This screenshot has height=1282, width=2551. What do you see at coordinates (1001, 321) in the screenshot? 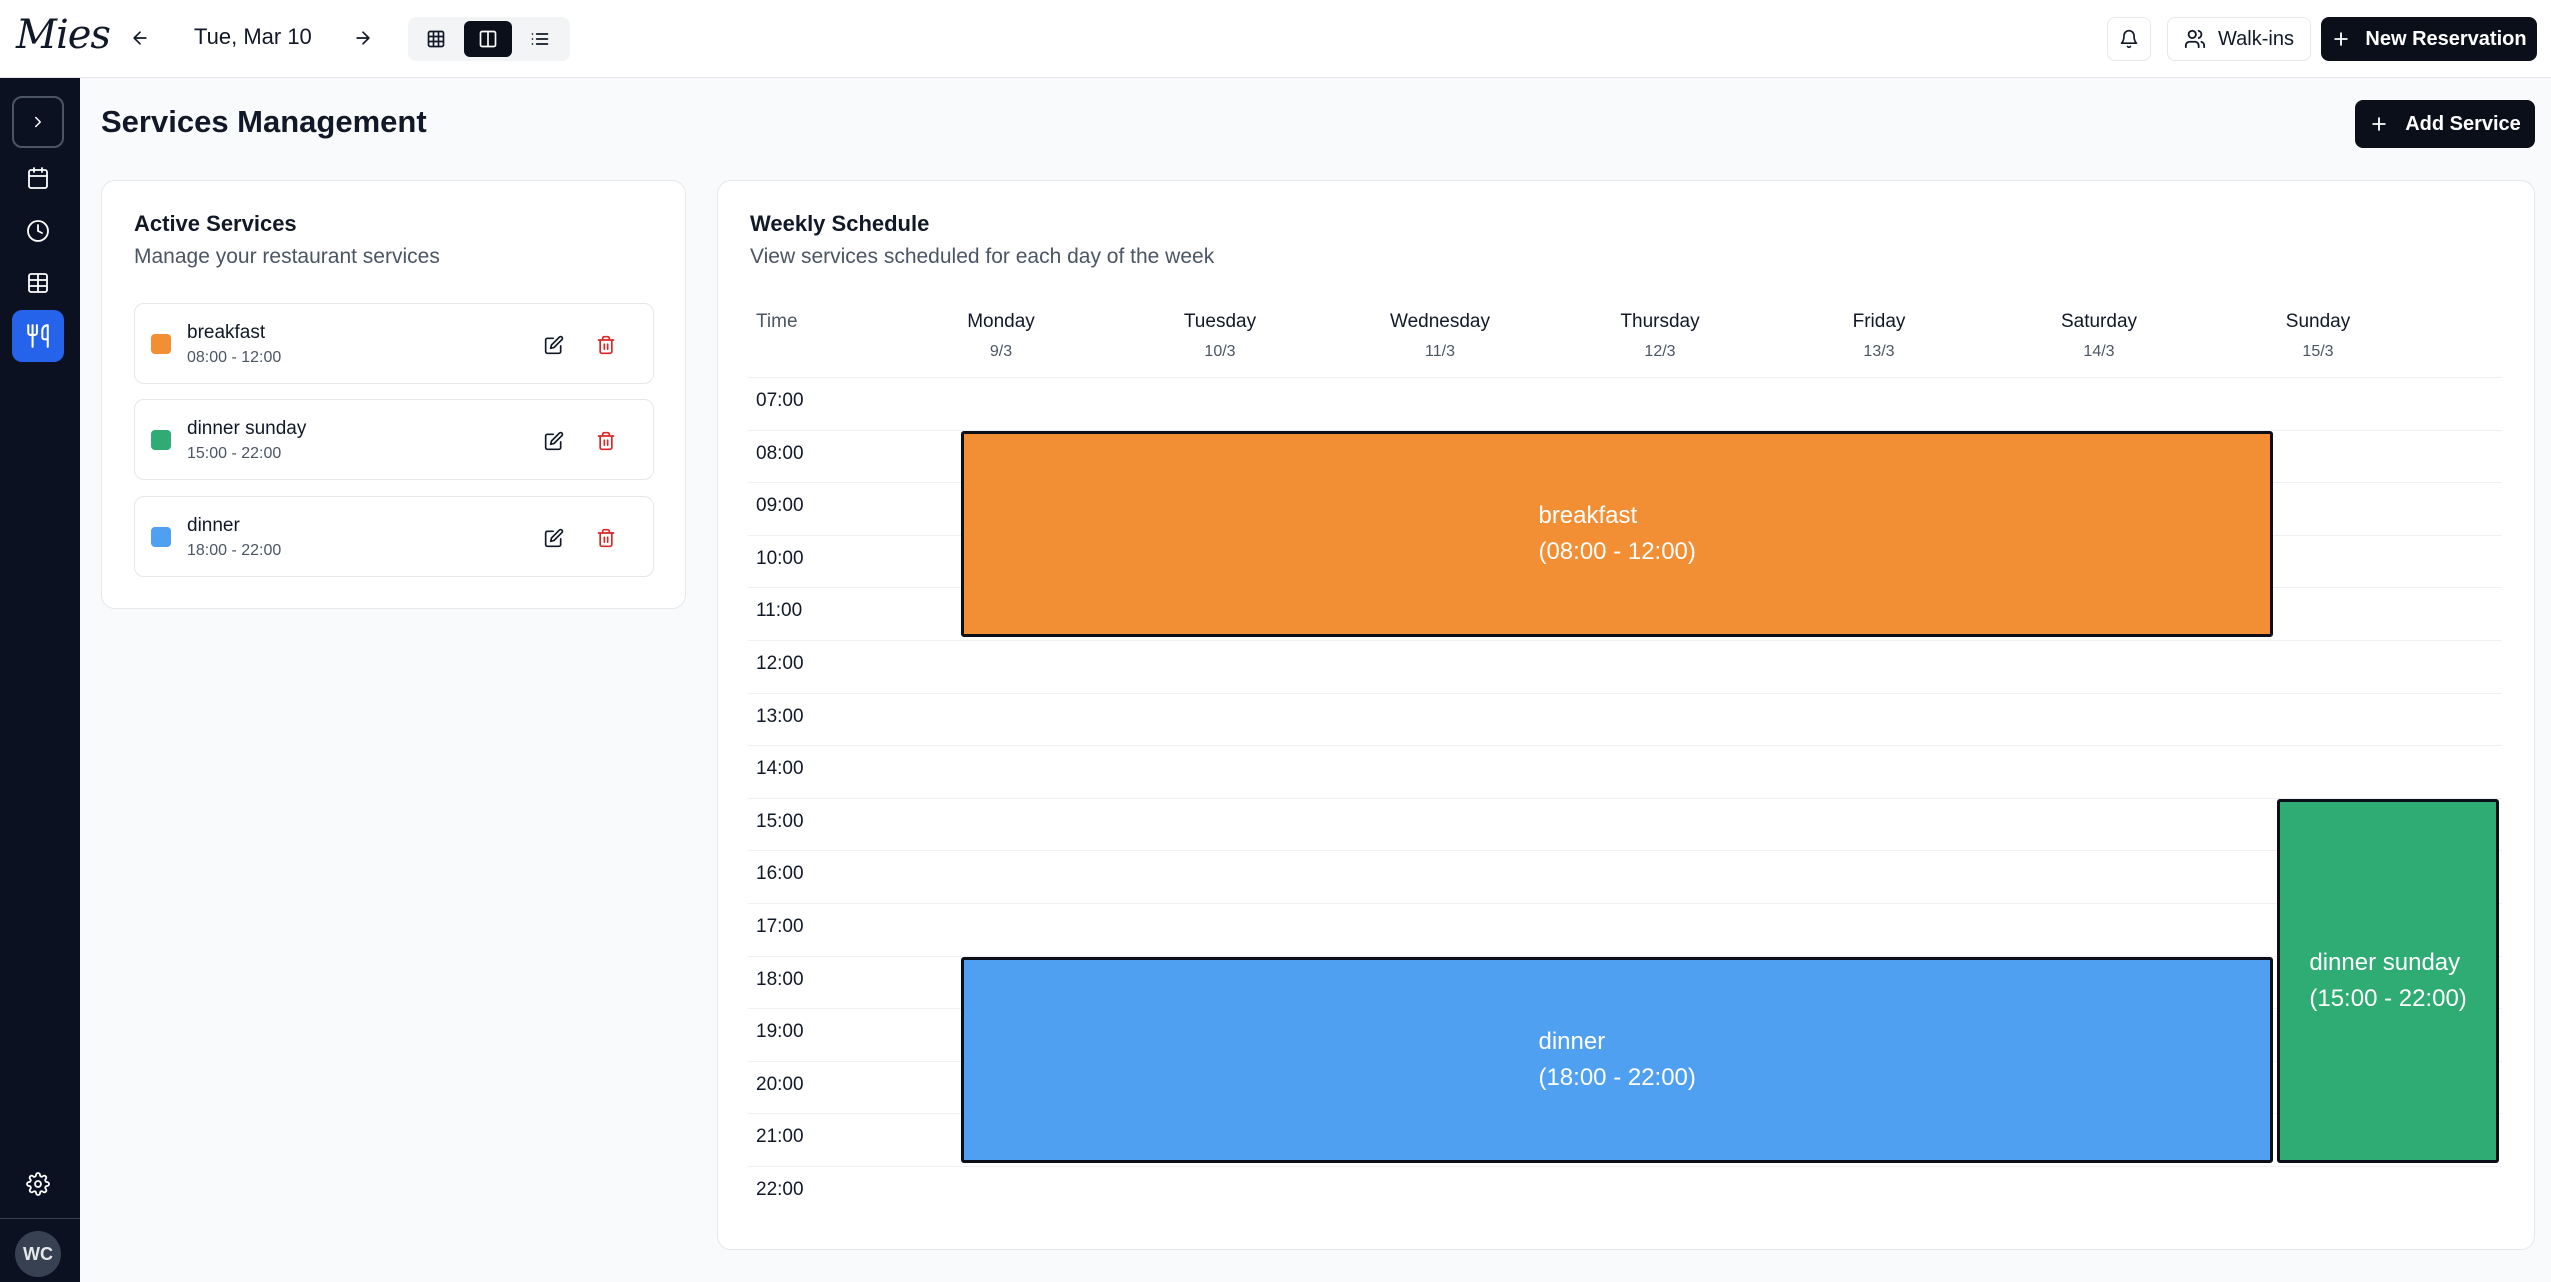
I see `day-name: Monday` at bounding box center [1001, 321].